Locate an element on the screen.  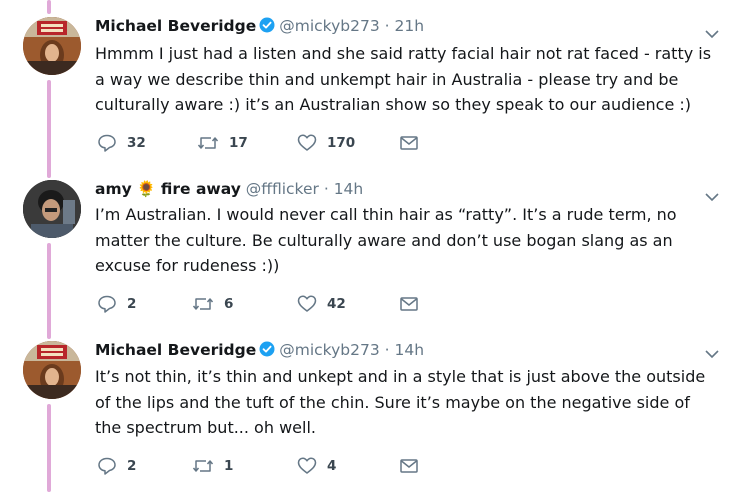
like-button: 170 is located at coordinates (326, 143).